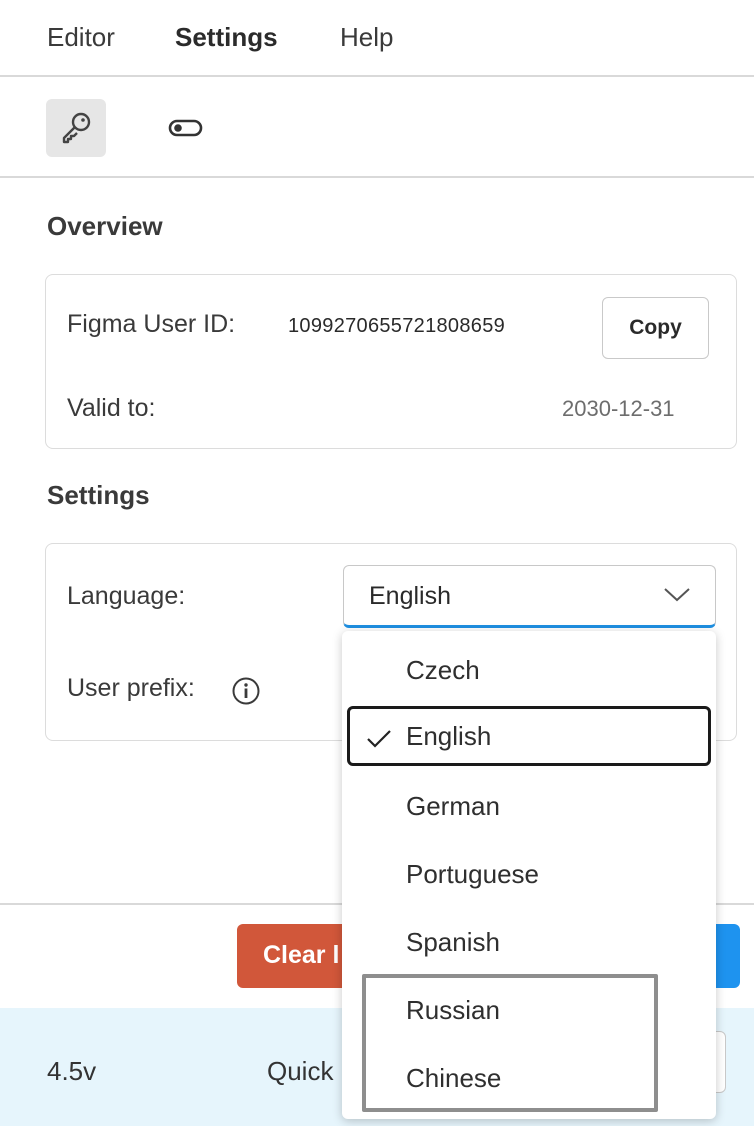 The width and height of the screenshot is (754, 1126). I want to click on language-option-german: German, so click(529, 807).